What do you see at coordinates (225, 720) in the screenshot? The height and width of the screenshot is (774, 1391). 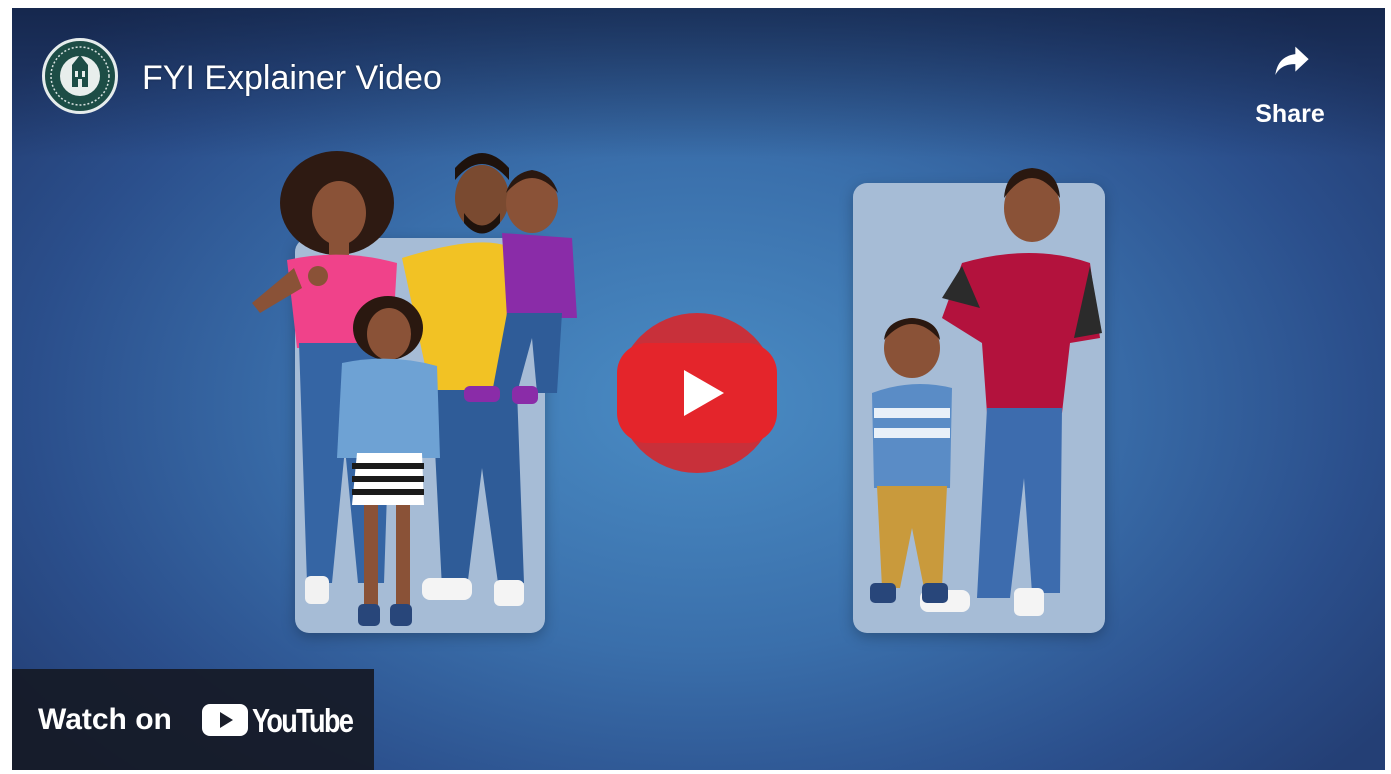 I see `youtube-logo-icon` at bounding box center [225, 720].